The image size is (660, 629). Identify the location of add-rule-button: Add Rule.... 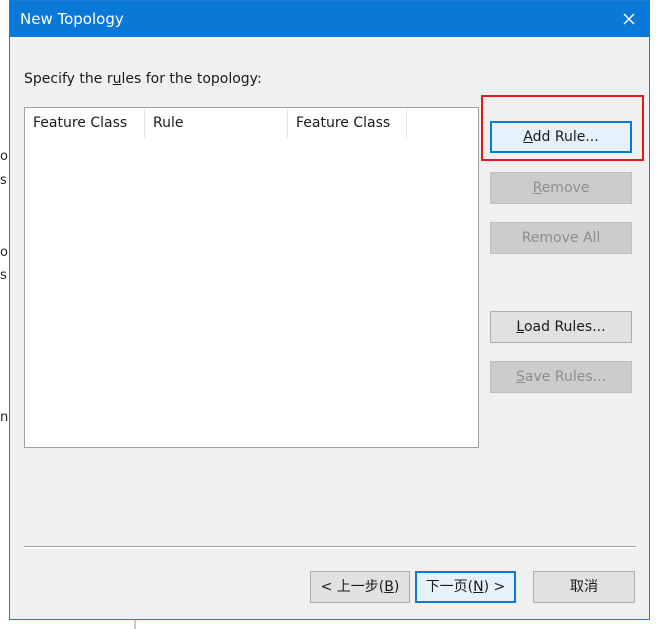
(561, 137).